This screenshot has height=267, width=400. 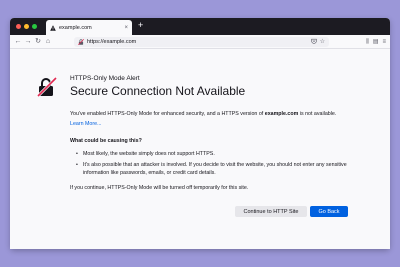 I want to click on sidebar-icon: ▤, so click(x=376, y=42).